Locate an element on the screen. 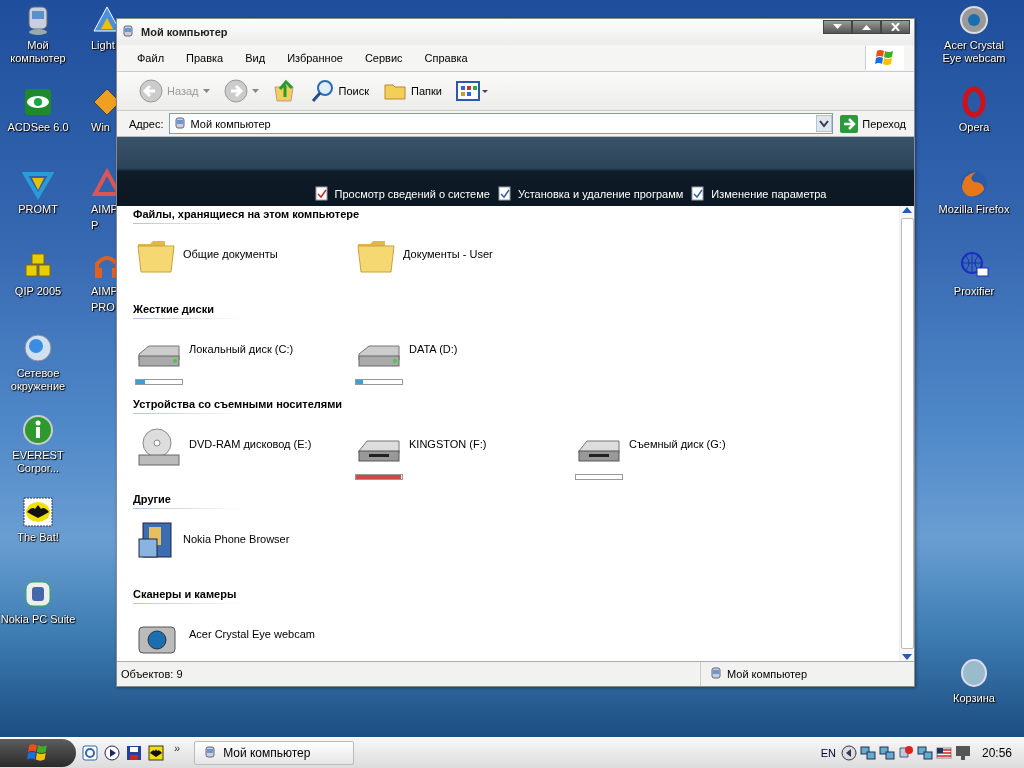  up-triangle-icon is located at coordinates (866, 27).